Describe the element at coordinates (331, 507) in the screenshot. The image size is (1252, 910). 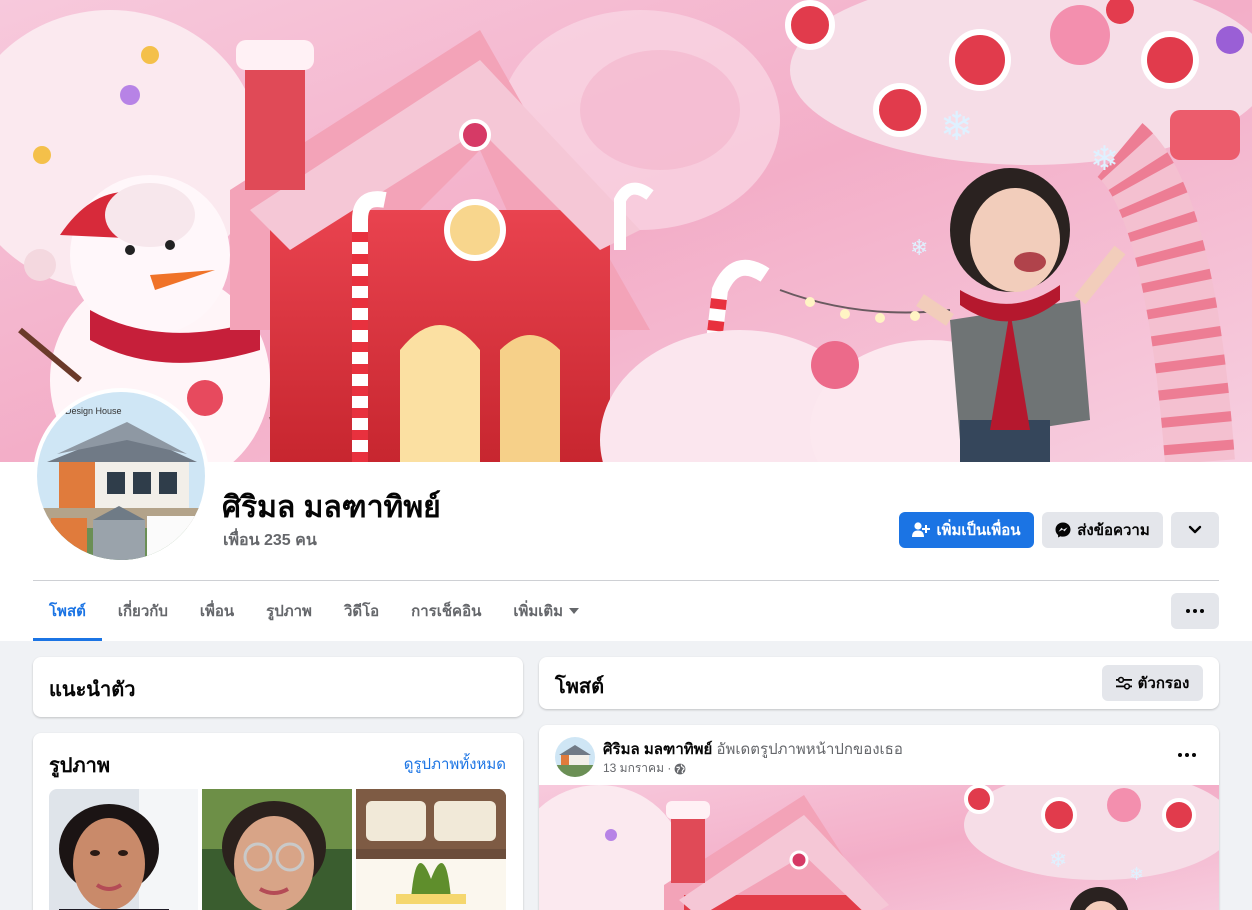
I see `profile-name: ศิริมล มลฑาทิพย์` at that location.